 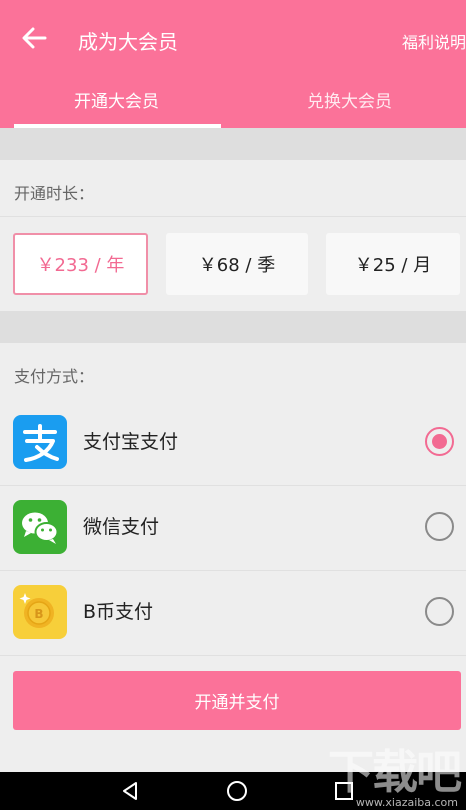 I want to click on nav-back-icon, so click(x=130, y=791).